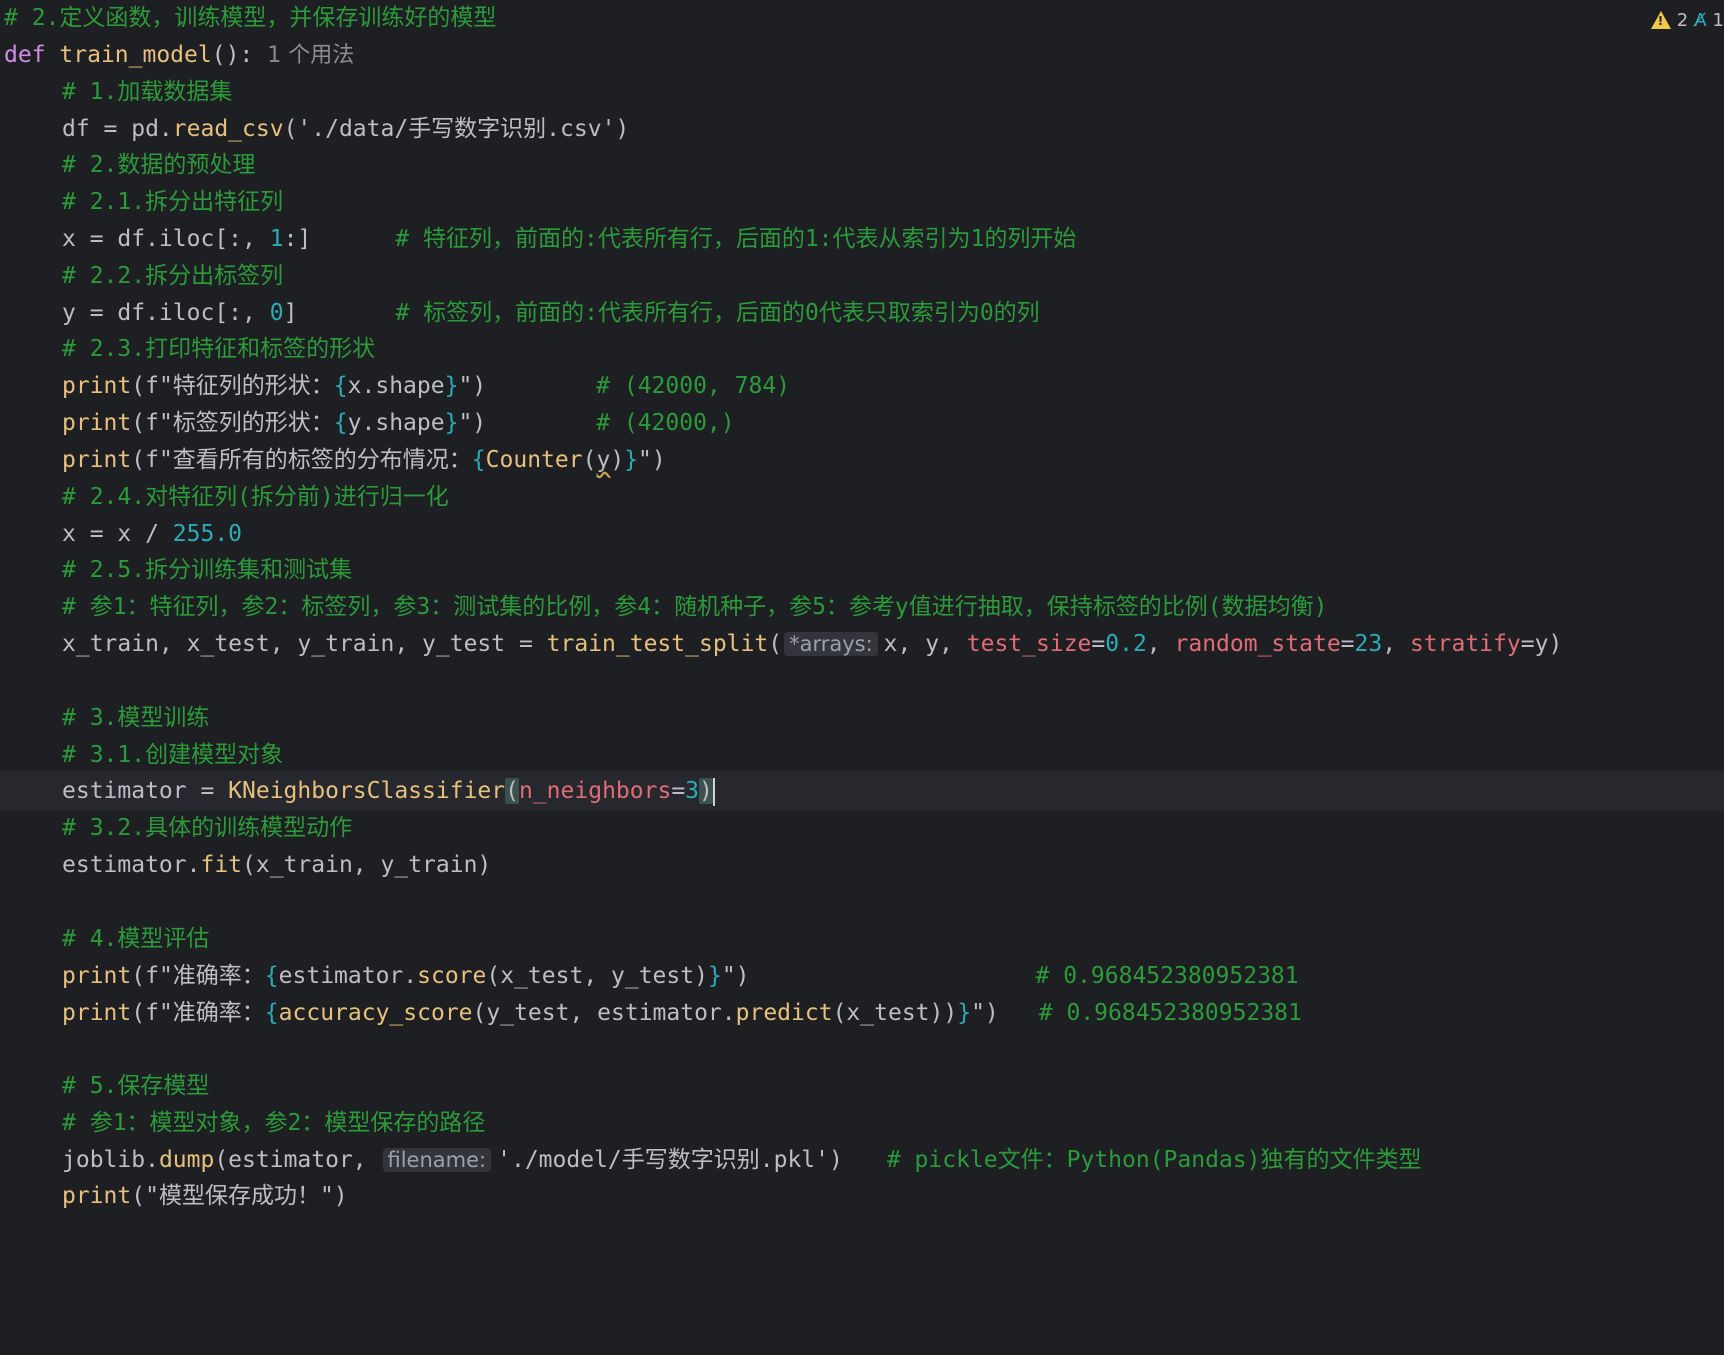 The image size is (1724, 1355). Describe the element at coordinates (862, 570) in the screenshot. I see `code-line-16: # 2.5.拆分训练集和测试集` at that location.